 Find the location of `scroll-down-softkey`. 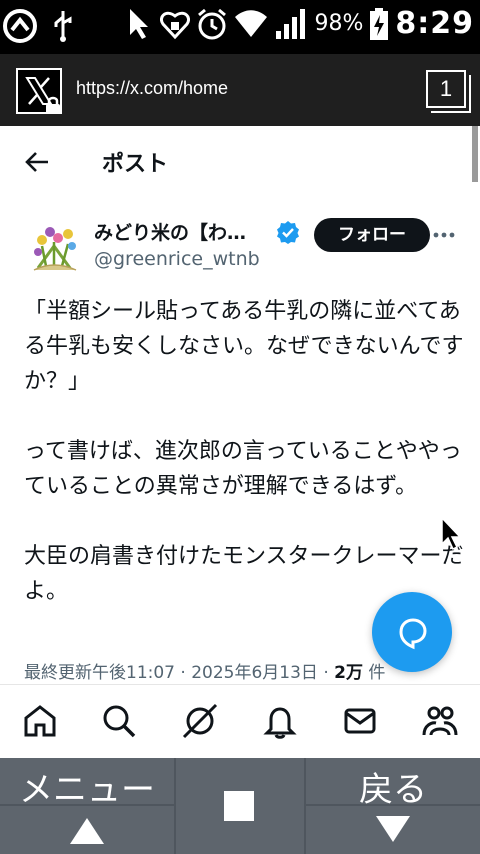

scroll-down-softkey is located at coordinates (393, 830).